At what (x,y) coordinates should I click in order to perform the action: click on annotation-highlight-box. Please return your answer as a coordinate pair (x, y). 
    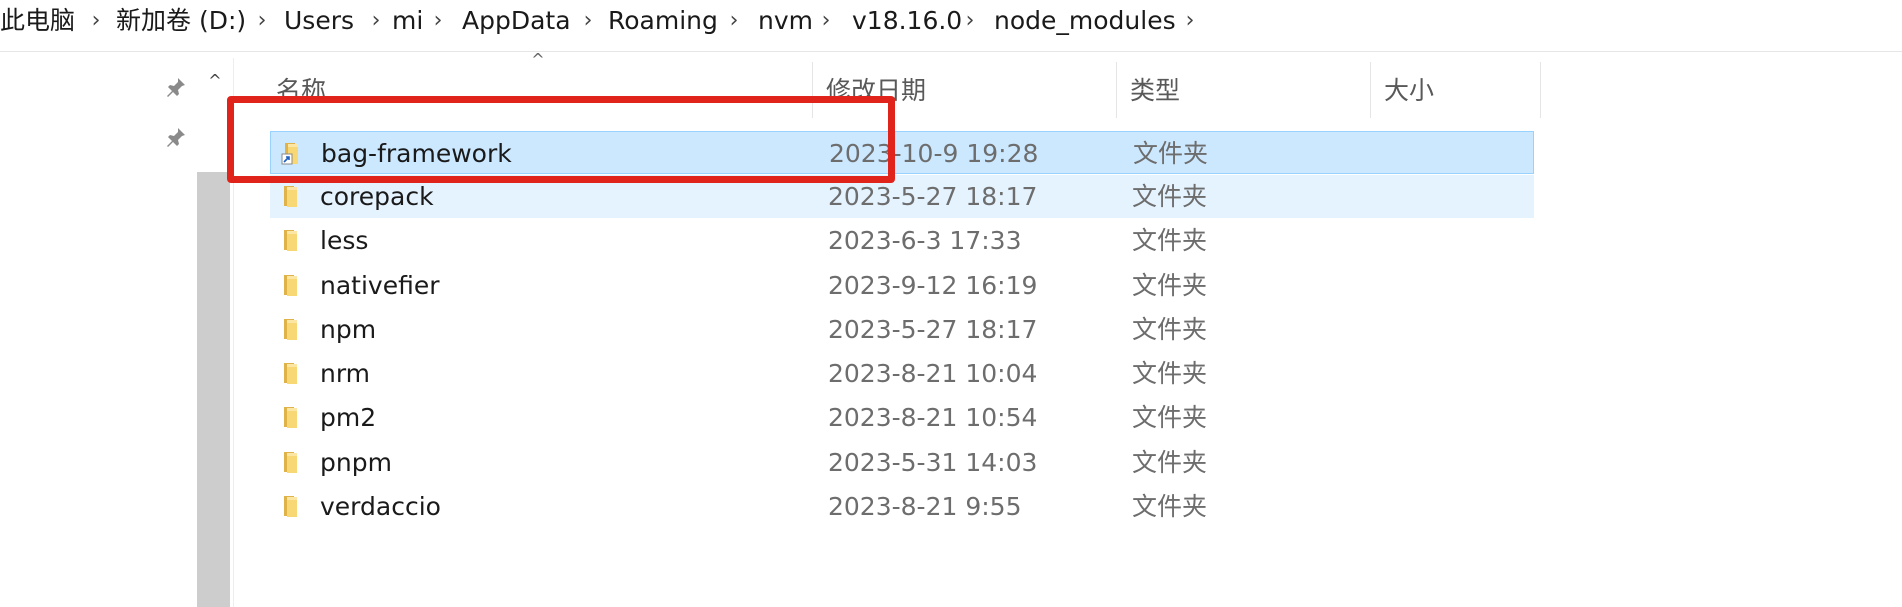
    Looking at the image, I should click on (561, 139).